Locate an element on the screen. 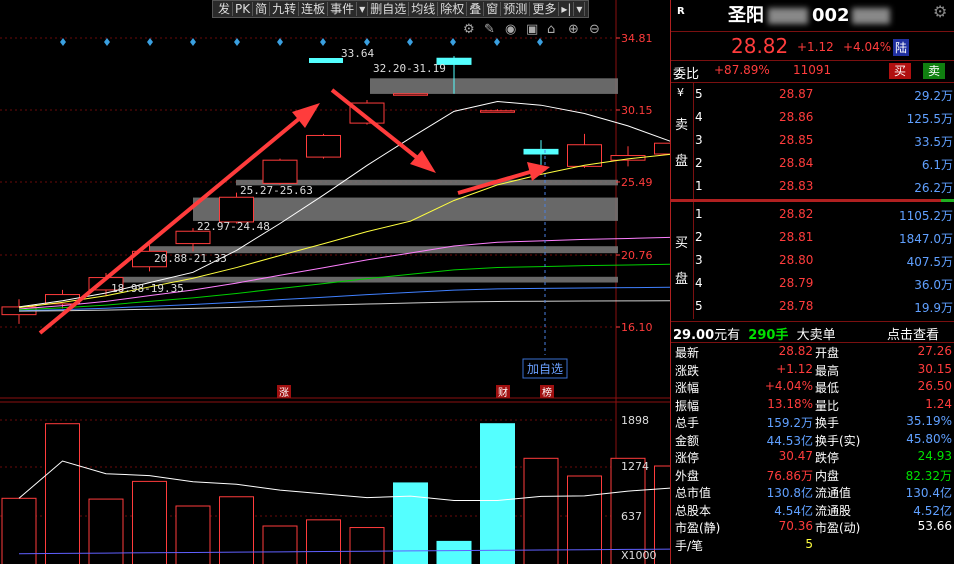 Image resolution: width=954 pixels, height=564 pixels. toolbar-btn-5: 事件 is located at coordinates (343, 9).